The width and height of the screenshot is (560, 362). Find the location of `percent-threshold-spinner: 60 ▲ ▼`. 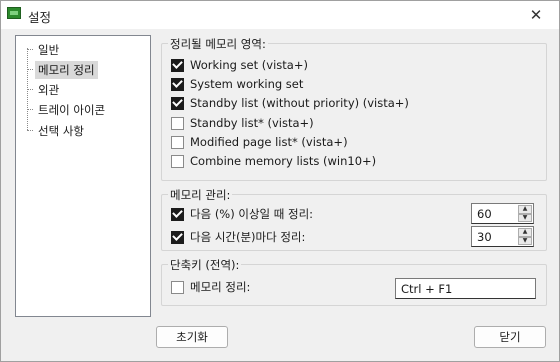

percent-threshold-spinner: 60 ▲ ▼ is located at coordinates (502, 213).